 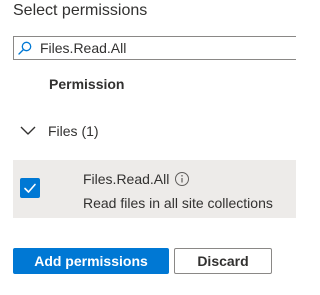 What do you see at coordinates (178, 203) in the screenshot?
I see `permission-description: Read files in all site collections` at bounding box center [178, 203].